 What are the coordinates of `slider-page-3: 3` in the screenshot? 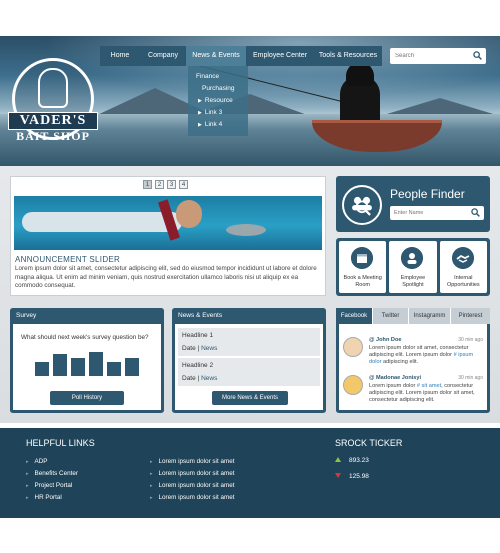 It's located at (171, 184).